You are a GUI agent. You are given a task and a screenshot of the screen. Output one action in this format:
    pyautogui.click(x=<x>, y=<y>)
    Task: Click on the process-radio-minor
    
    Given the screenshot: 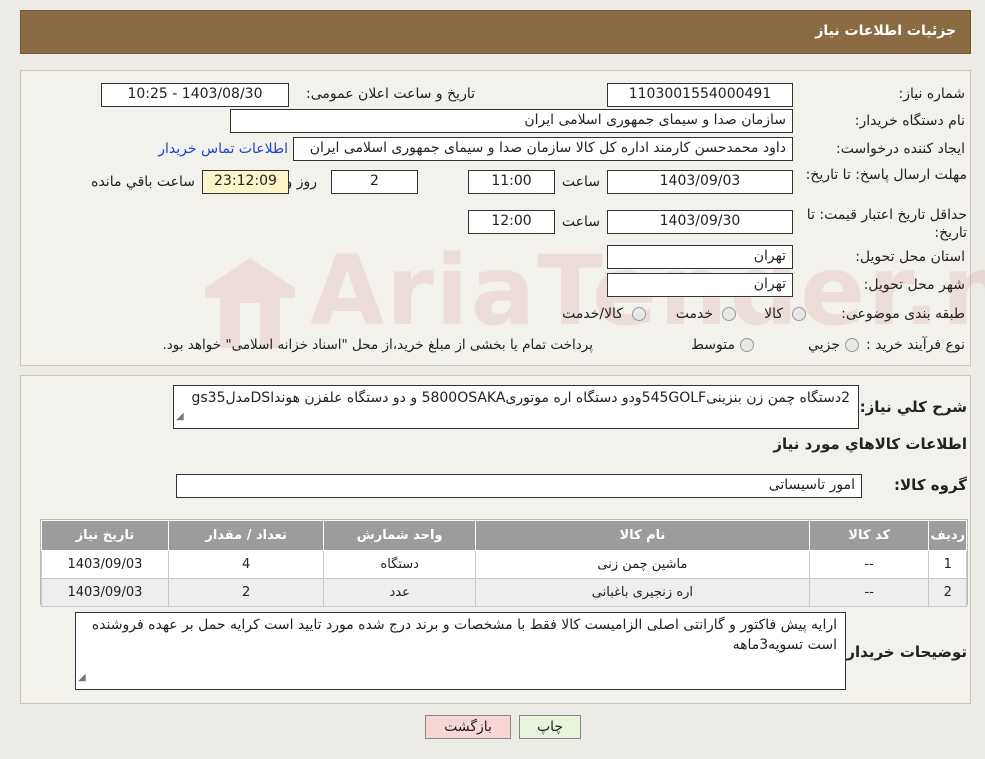 What is the action you would take?
    pyautogui.click(x=852, y=345)
    